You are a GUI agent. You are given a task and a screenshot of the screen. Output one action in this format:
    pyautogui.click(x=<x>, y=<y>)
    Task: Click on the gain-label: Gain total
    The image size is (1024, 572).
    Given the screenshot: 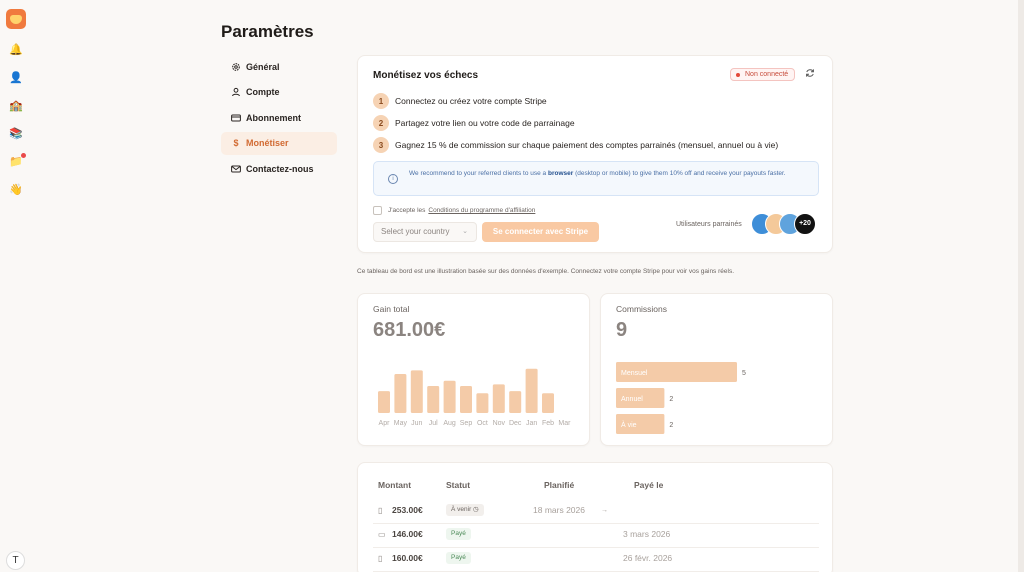 What is the action you would take?
    pyautogui.click(x=391, y=309)
    